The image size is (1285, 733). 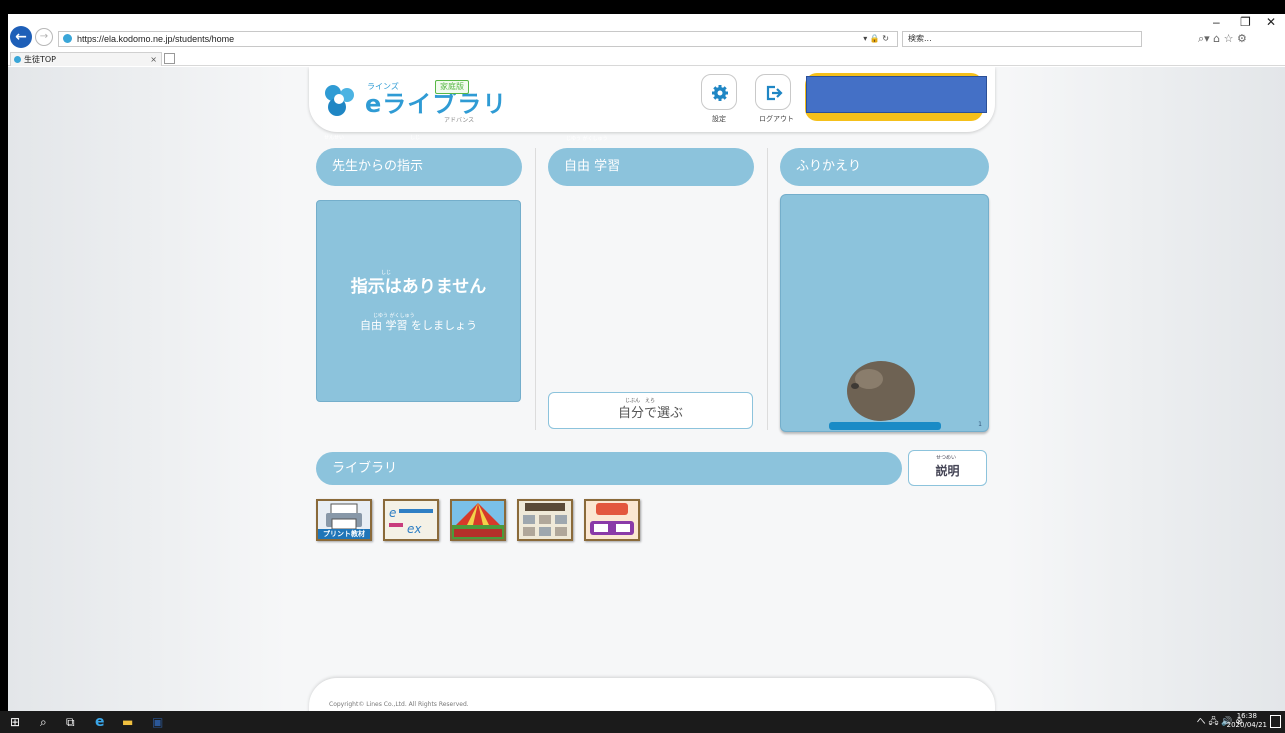 What do you see at coordinates (947, 471) in the screenshot?
I see `explain-label: 説明` at bounding box center [947, 471].